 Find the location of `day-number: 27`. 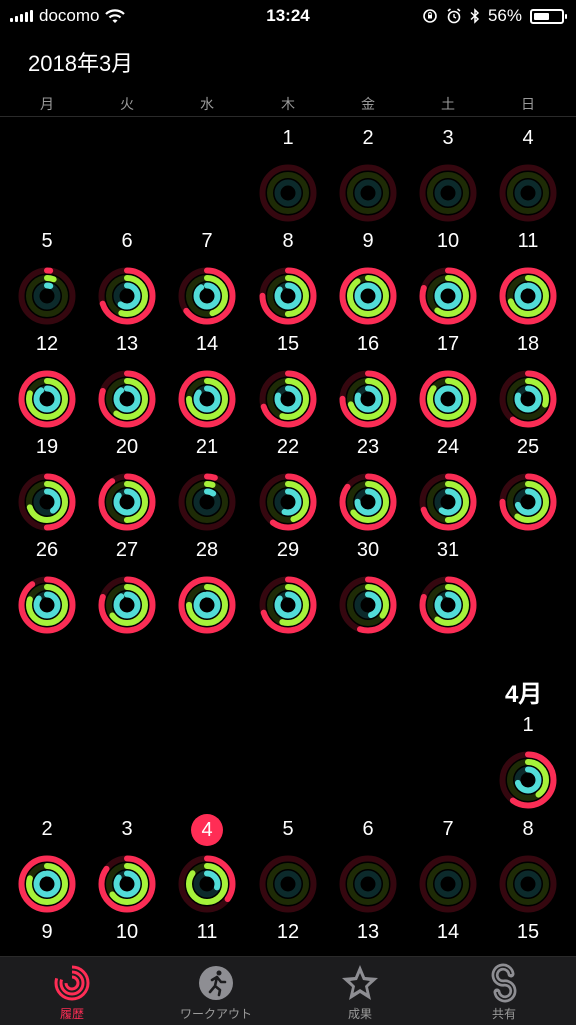

day-number: 27 is located at coordinates (127, 550).